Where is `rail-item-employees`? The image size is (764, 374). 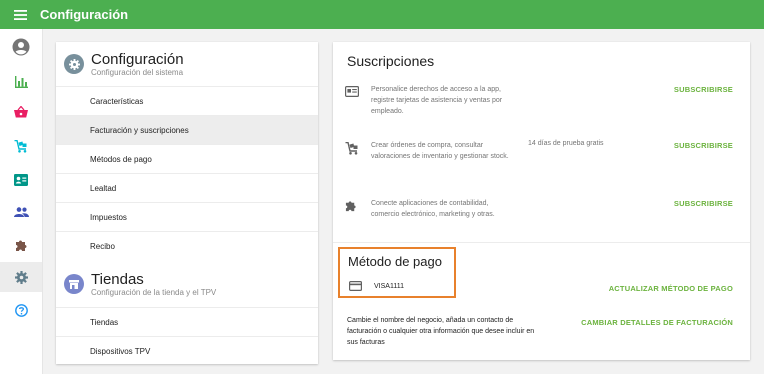 rail-item-employees is located at coordinates (21, 212).